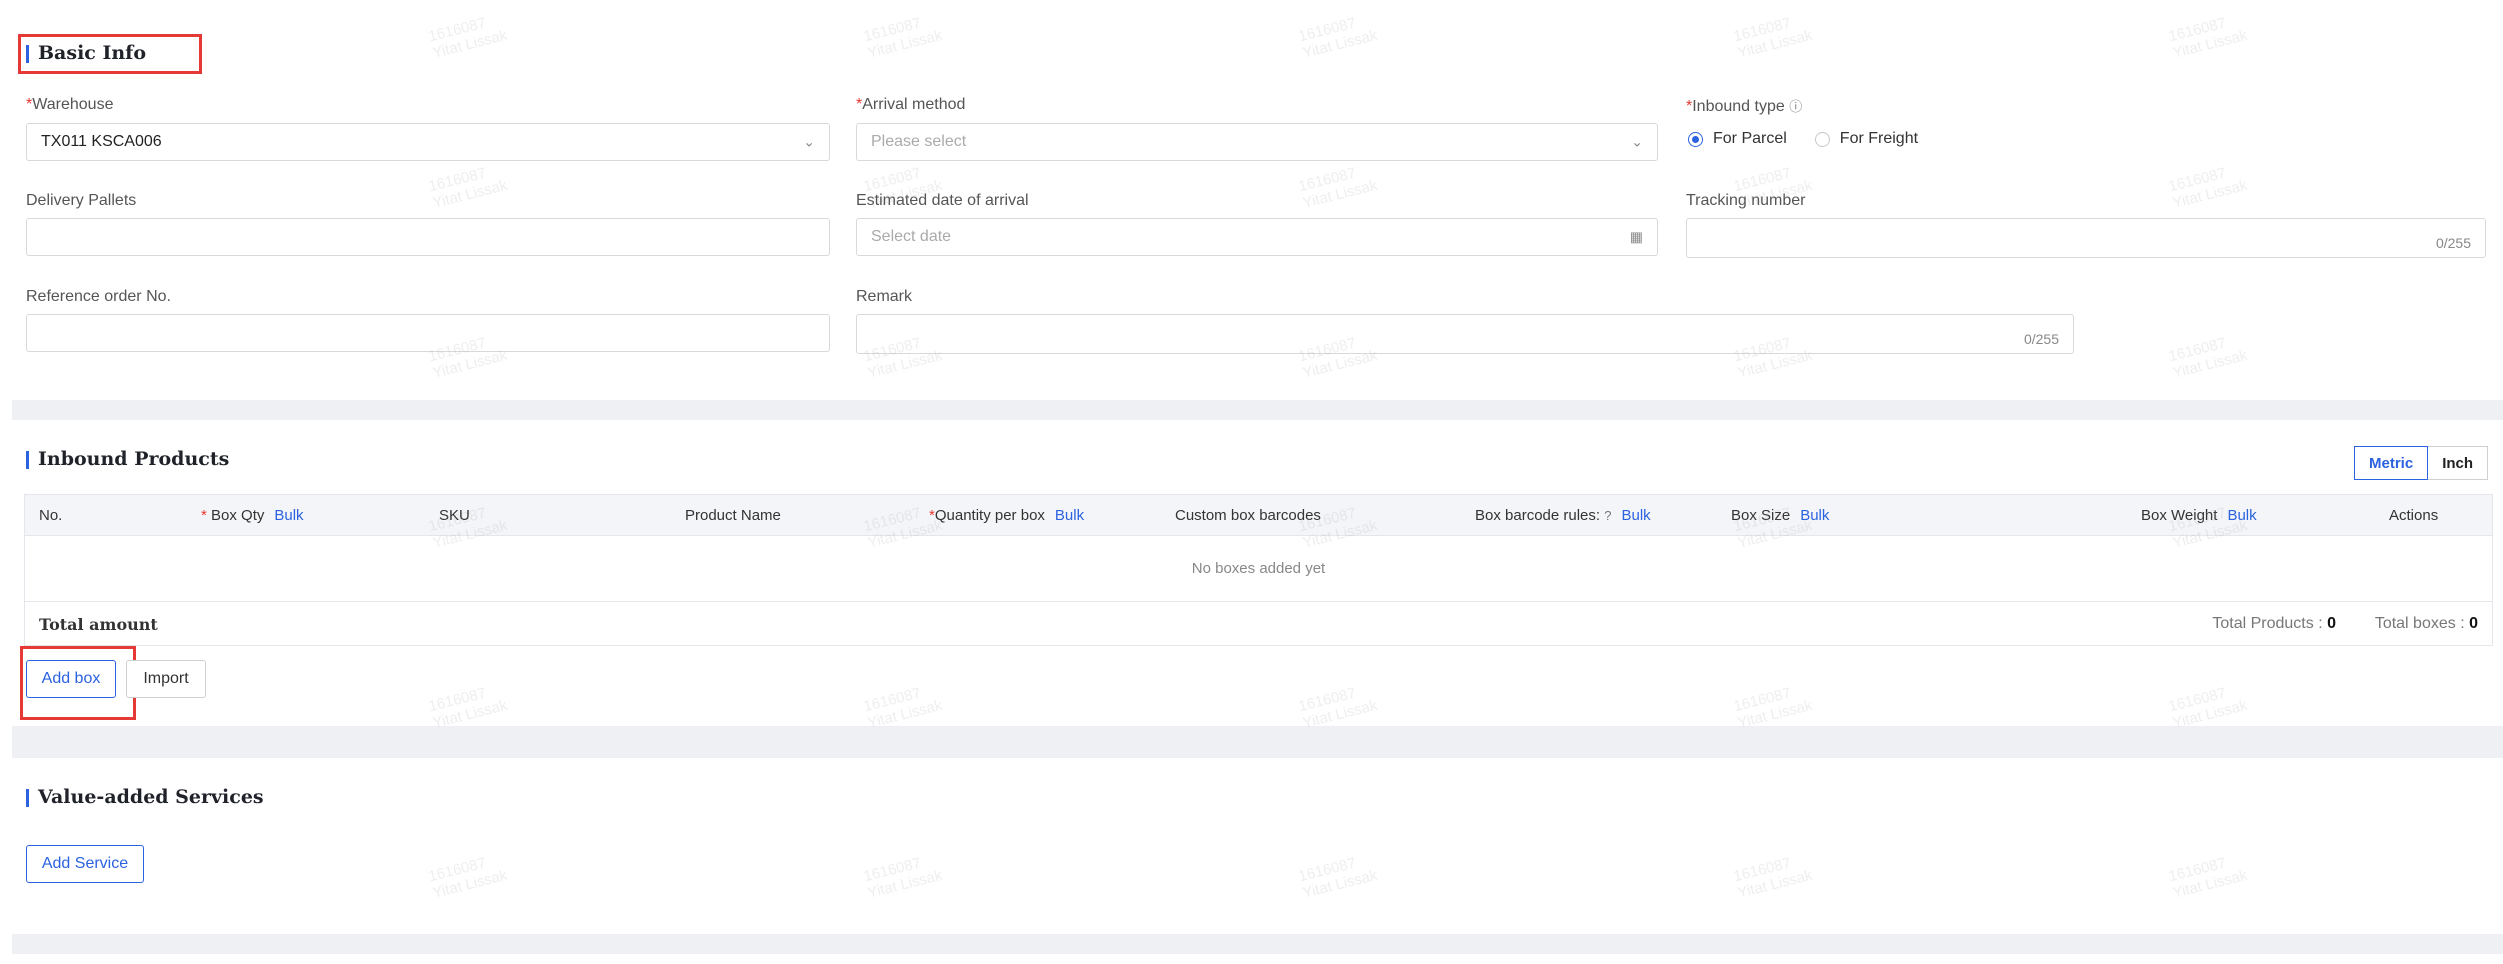 The height and width of the screenshot is (964, 2503). I want to click on info-icon: ⓘ, so click(1796, 106).